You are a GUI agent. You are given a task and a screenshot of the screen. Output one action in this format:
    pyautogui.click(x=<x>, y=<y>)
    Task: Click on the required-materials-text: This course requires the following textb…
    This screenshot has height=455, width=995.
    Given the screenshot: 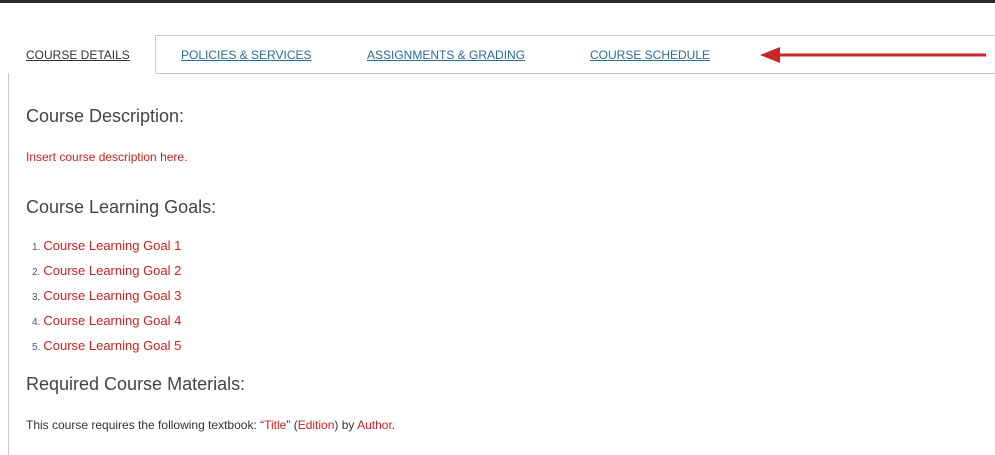 What is the action you would take?
    pyautogui.click(x=210, y=425)
    